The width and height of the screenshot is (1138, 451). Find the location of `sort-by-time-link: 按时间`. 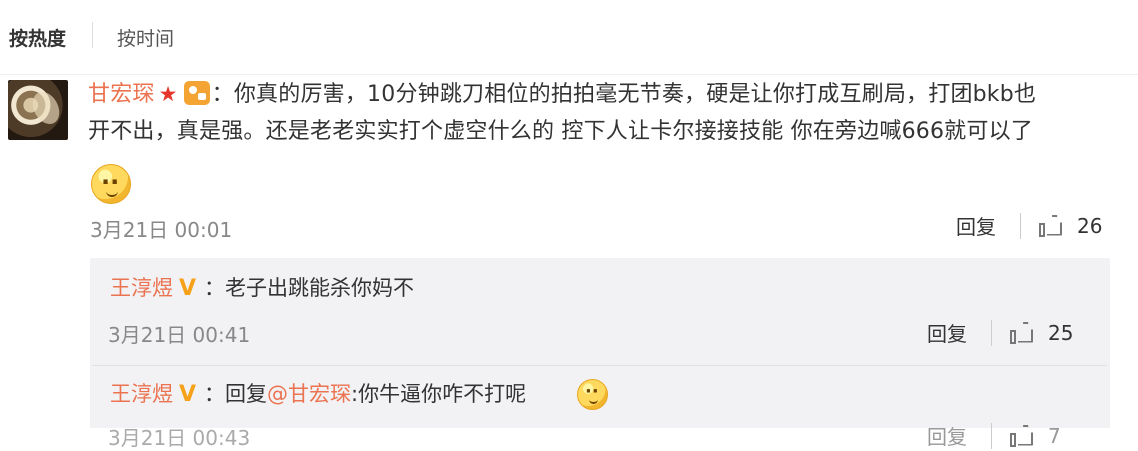

sort-by-time-link: 按时间 is located at coordinates (145, 37).